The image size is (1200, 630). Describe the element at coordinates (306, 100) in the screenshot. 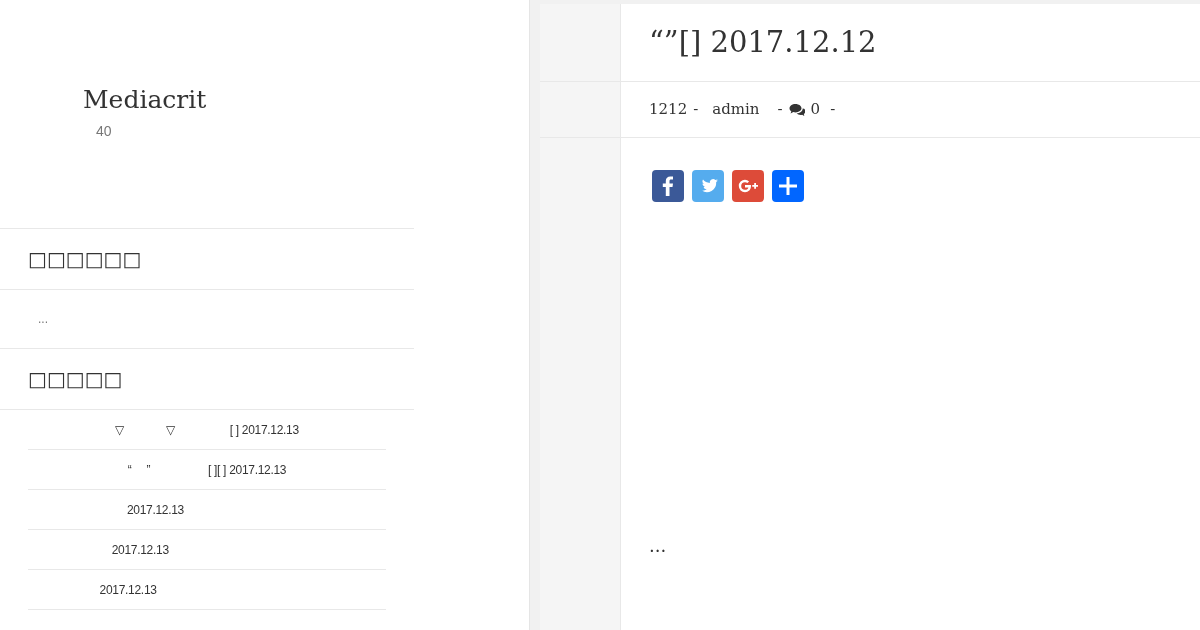

I see `site-title: Mediacrit` at that location.